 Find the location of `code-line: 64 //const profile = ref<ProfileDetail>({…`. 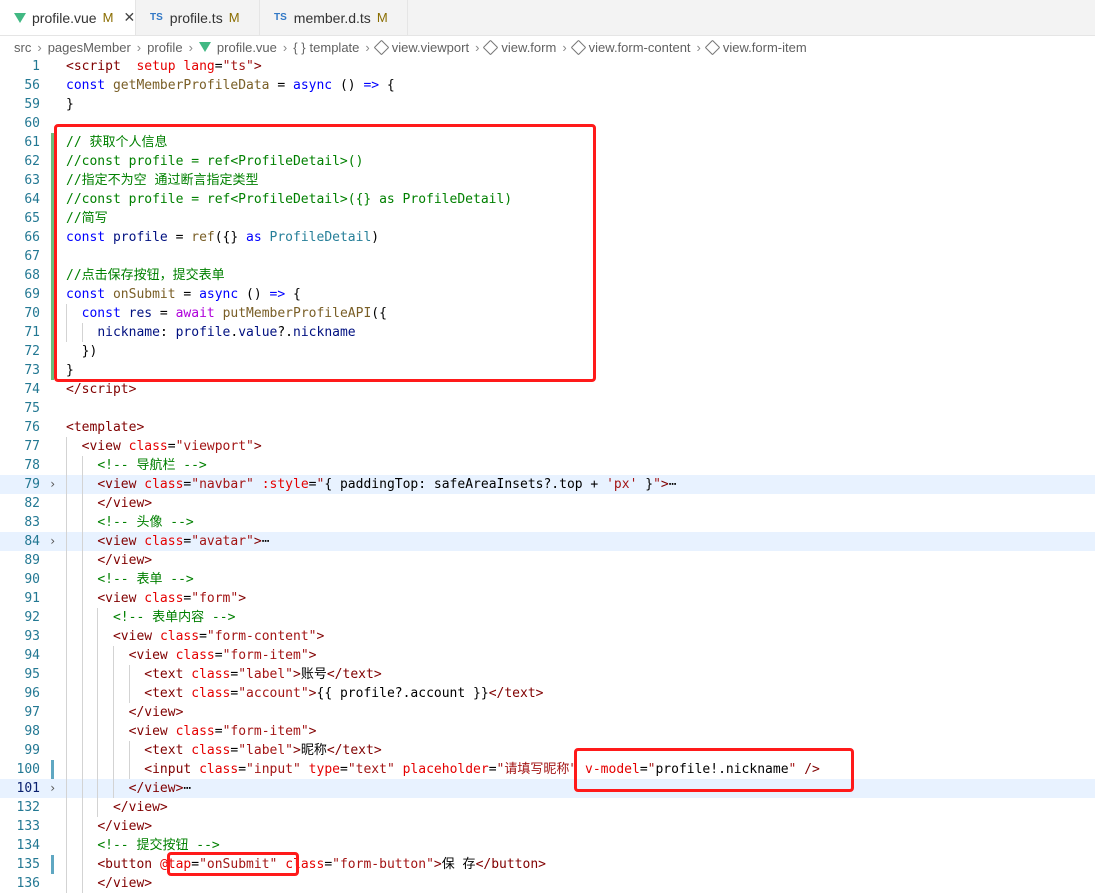

code-line: 64 //const profile = ref<ProfileDetail>({… is located at coordinates (547, 199).